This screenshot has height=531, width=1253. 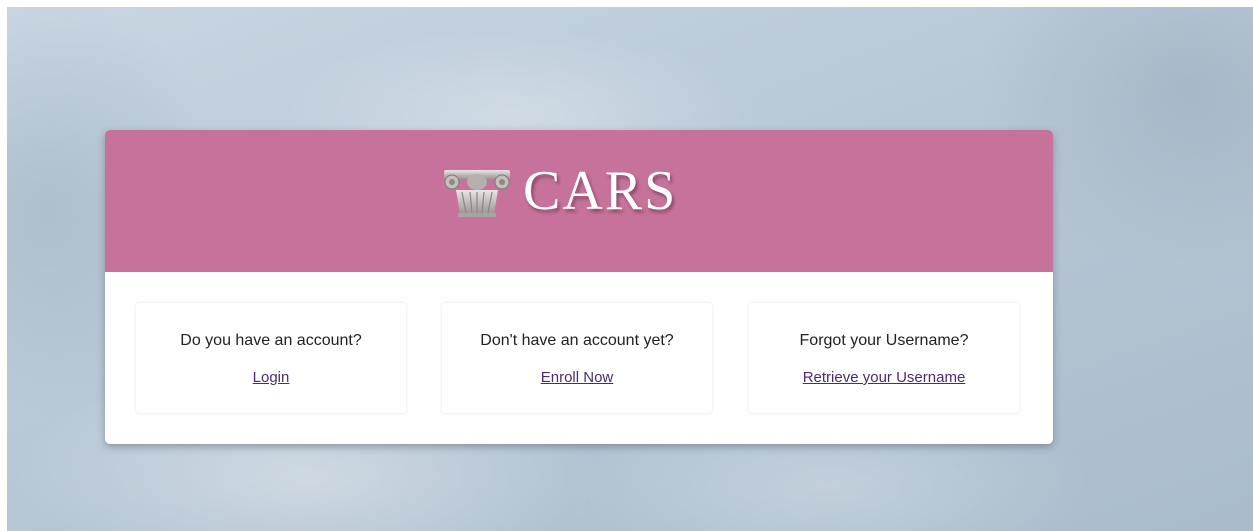 I want to click on column-capital-icon, so click(x=477, y=193).